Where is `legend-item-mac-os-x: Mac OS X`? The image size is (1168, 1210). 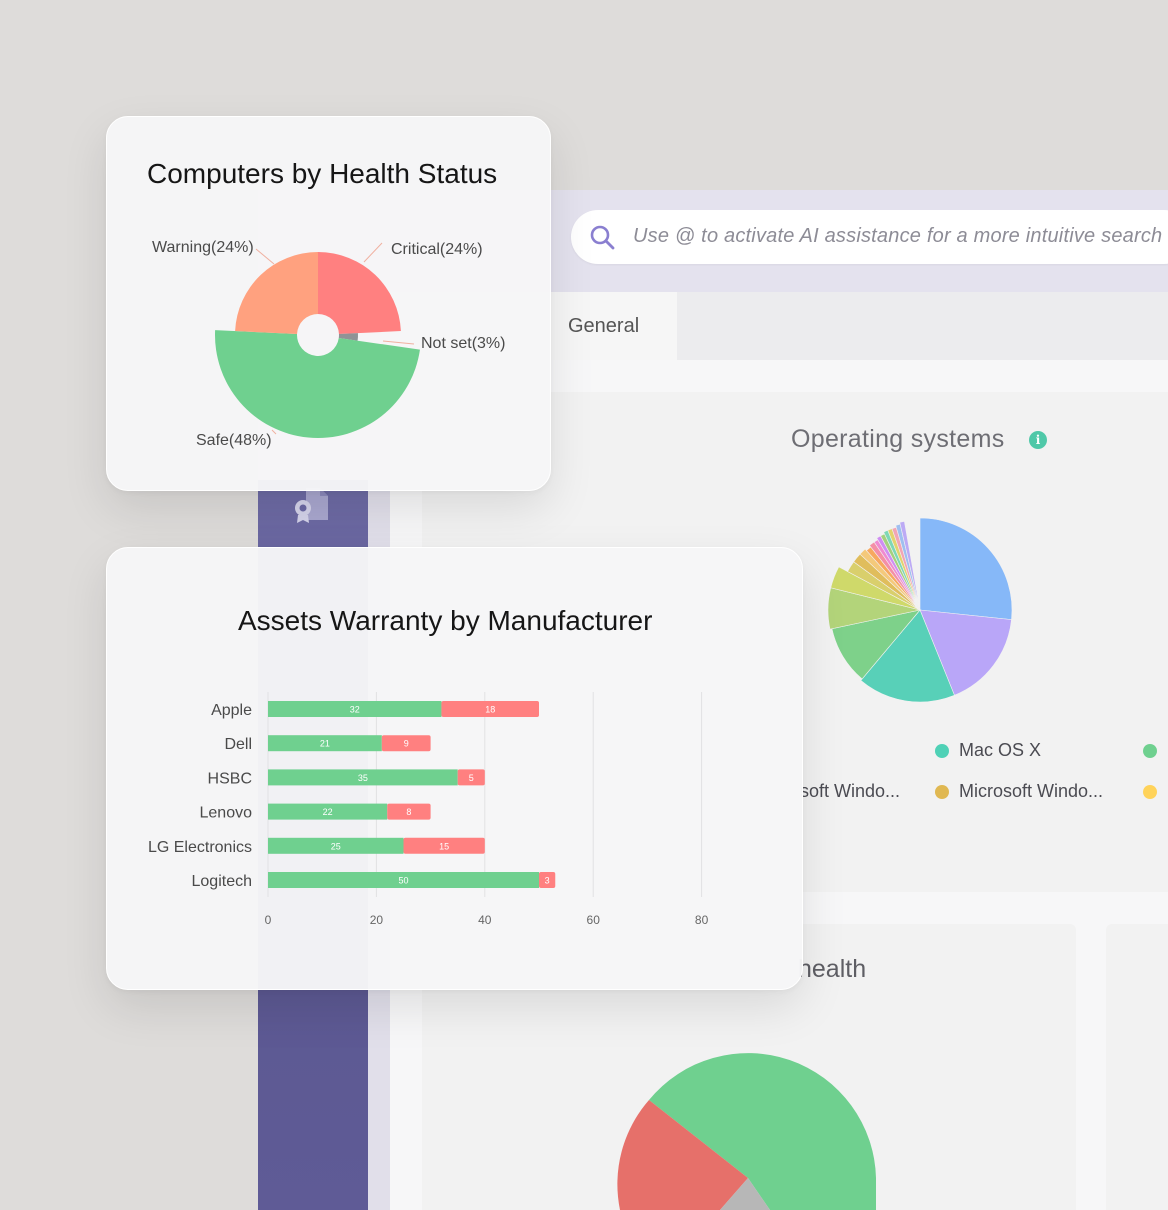
legend-item-mac-os-x: Mac OS X is located at coordinates (1000, 750).